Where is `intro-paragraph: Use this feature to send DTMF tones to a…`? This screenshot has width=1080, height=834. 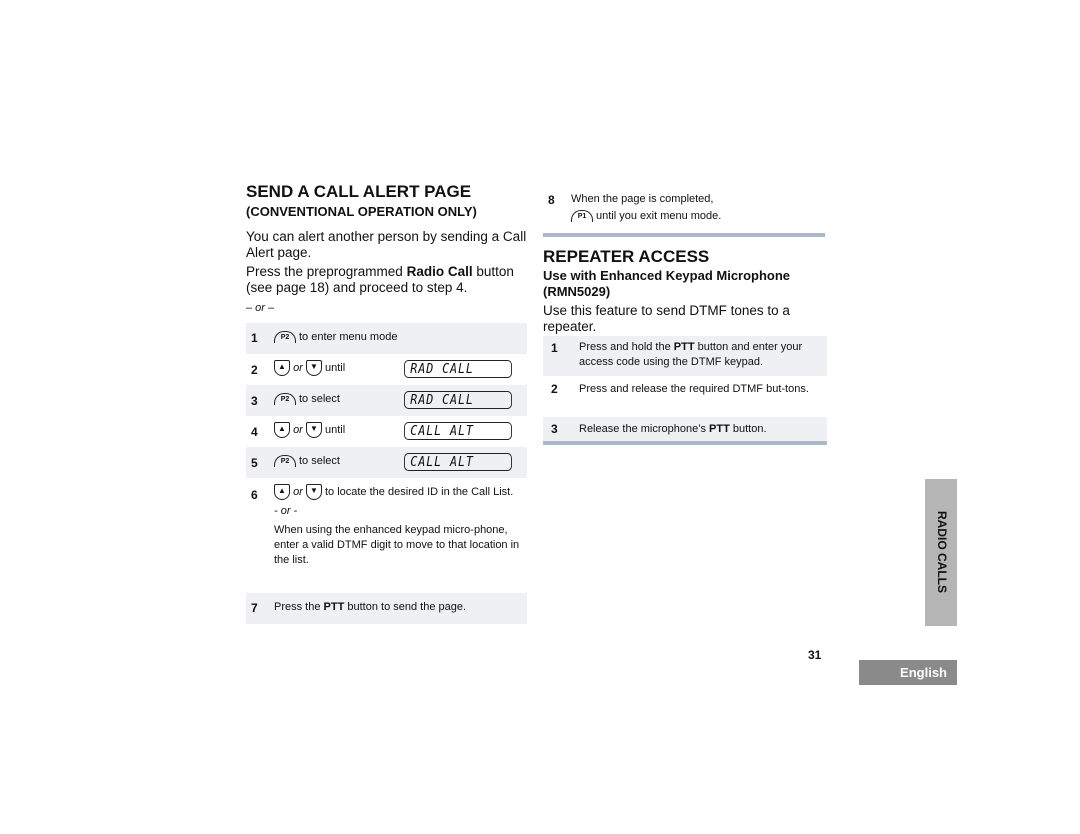
intro-paragraph: Use this feature to send DTMF tones to a… is located at coordinates (666, 318).